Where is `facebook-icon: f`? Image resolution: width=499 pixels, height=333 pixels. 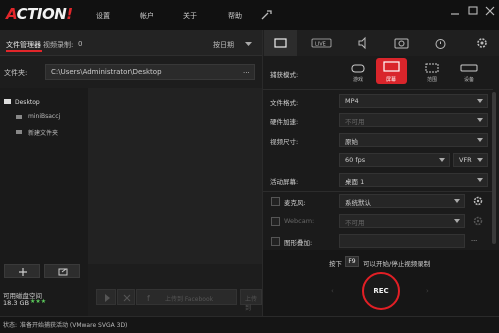
facebook-icon: f is located at coordinates (148, 297).